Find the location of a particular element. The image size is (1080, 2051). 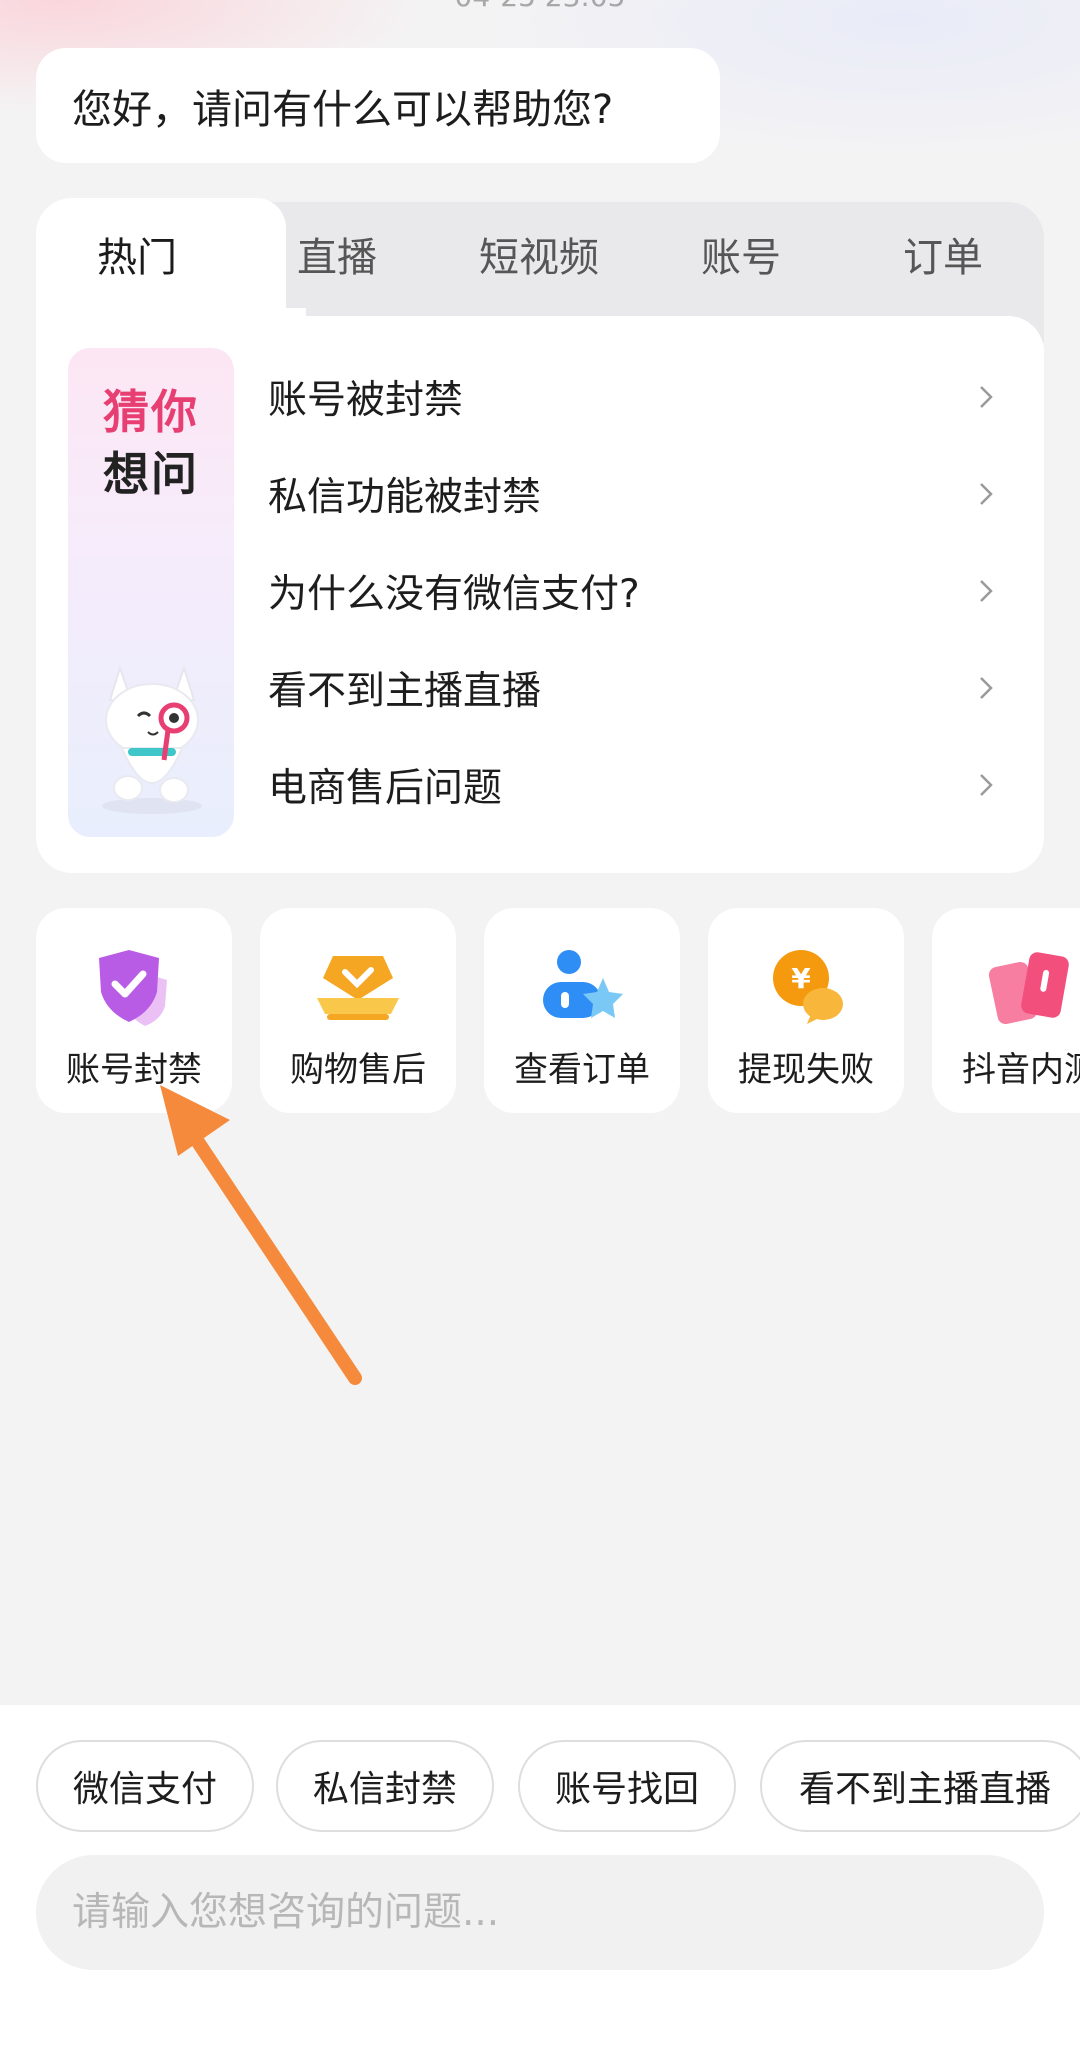

cat-mascot-icon is located at coordinates (152, 739).